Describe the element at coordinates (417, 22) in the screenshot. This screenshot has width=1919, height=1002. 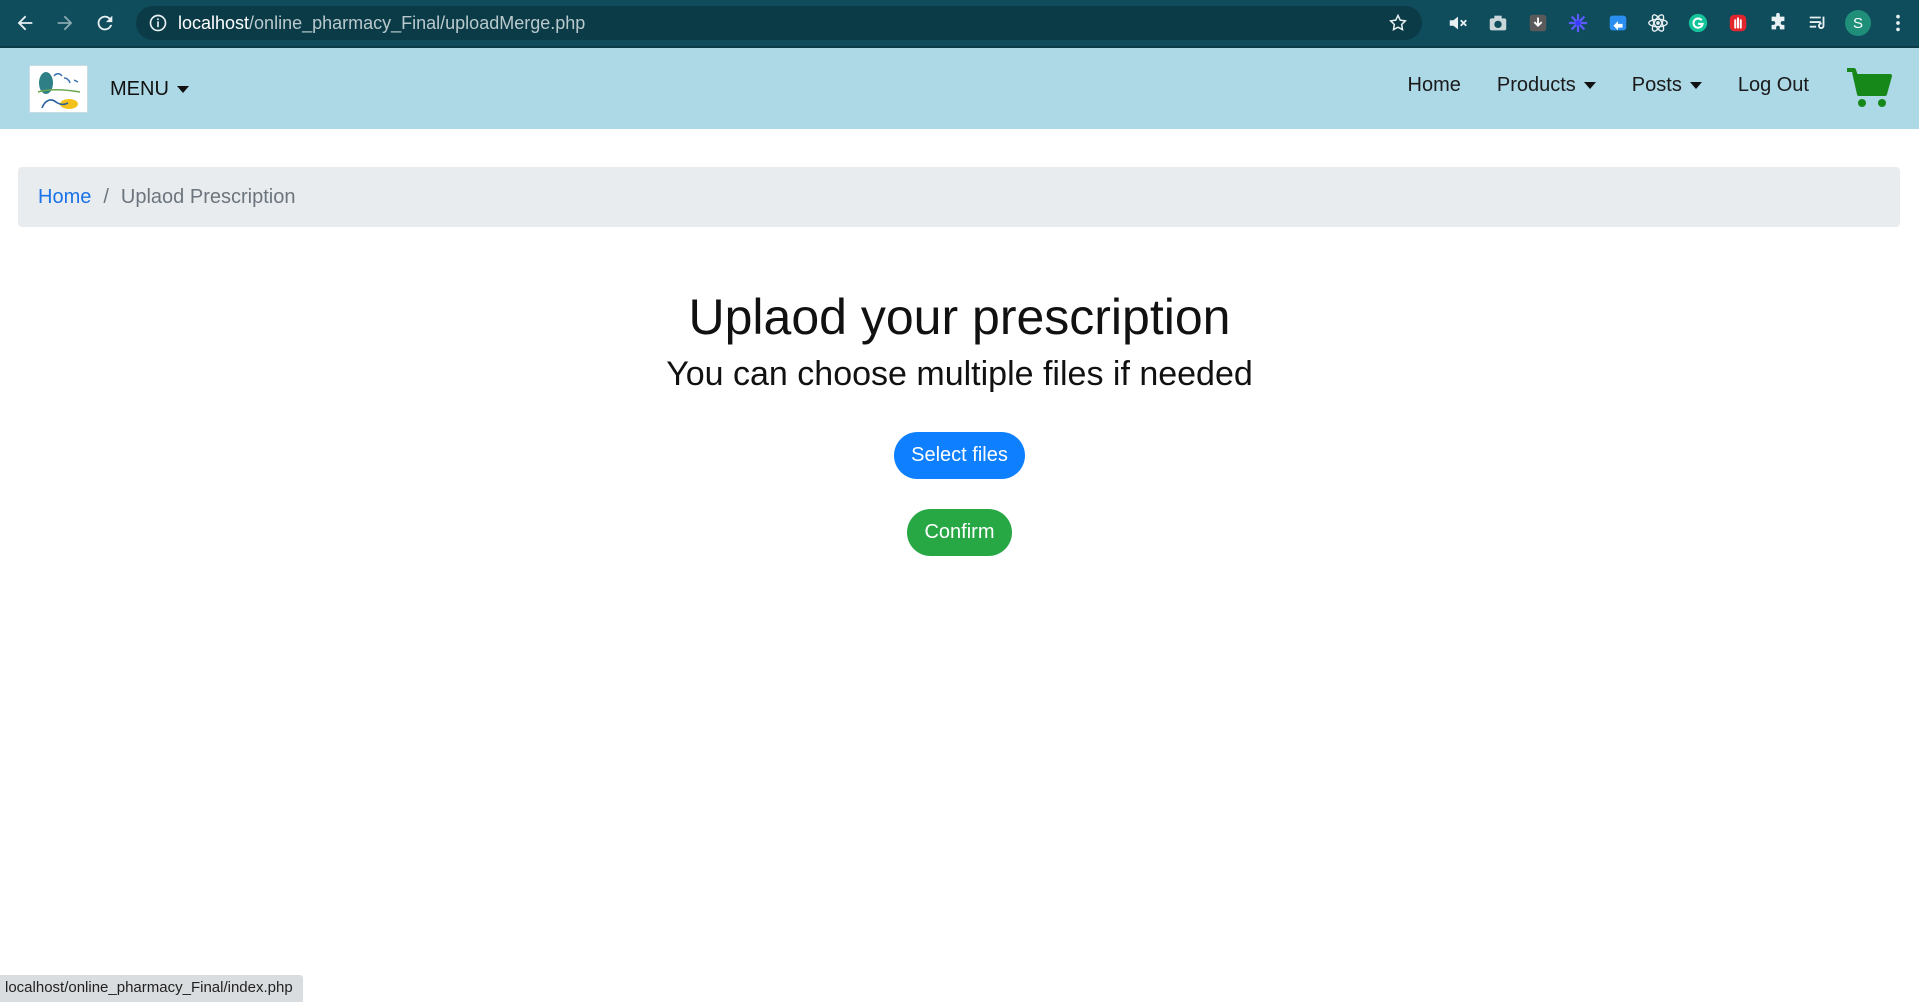
I see `url-path: /online_pharmacy_Final/uploadMerge.php` at that location.